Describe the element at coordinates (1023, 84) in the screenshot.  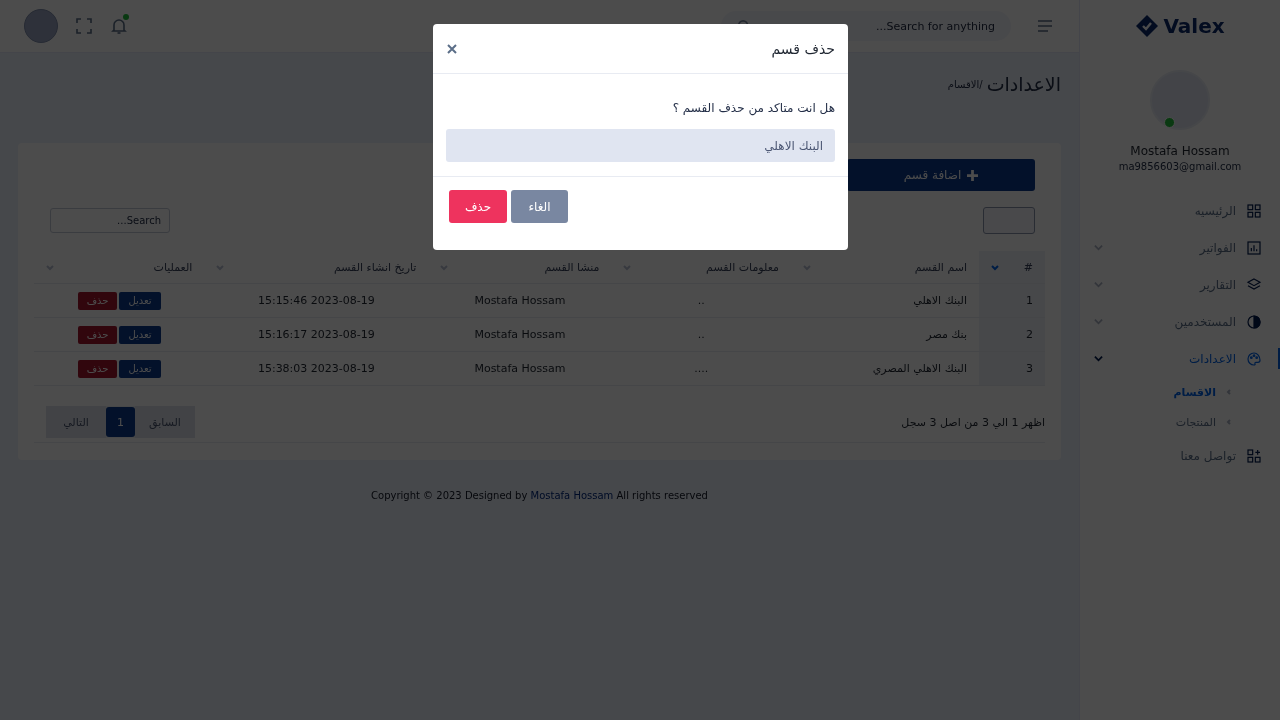
I see `page-title: الاعدادات` at that location.